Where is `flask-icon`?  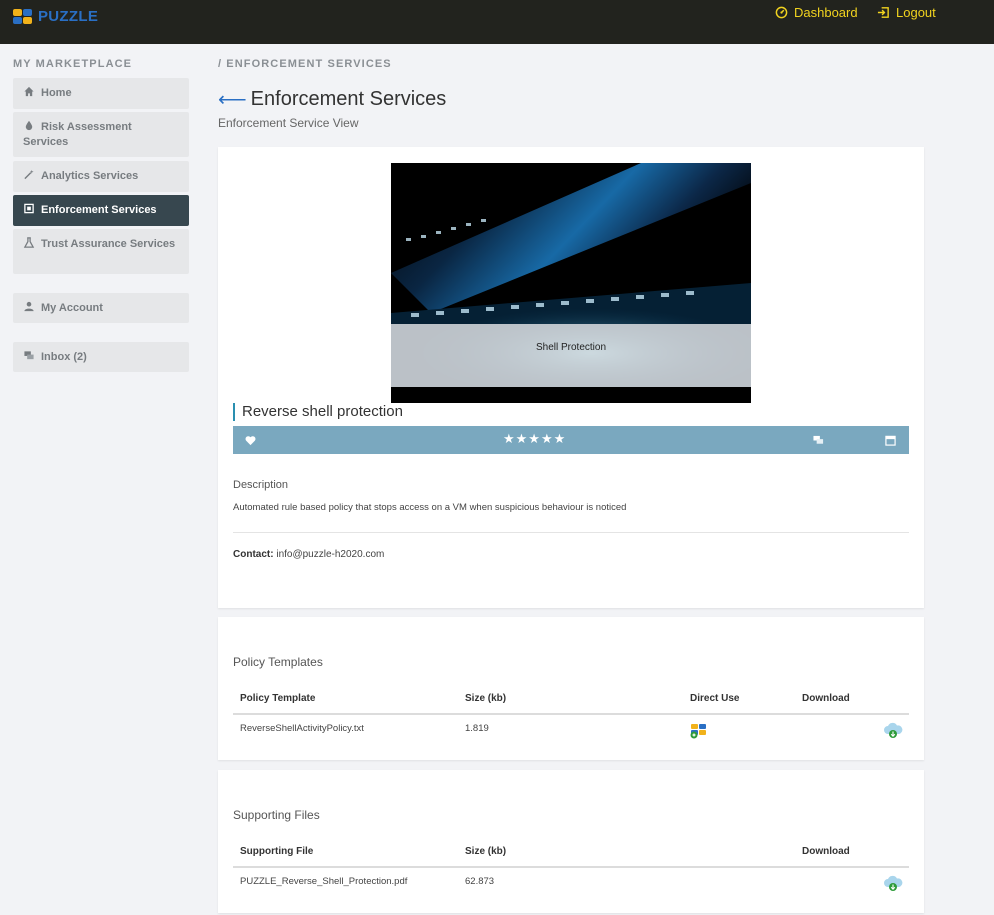 flask-icon is located at coordinates (29, 242).